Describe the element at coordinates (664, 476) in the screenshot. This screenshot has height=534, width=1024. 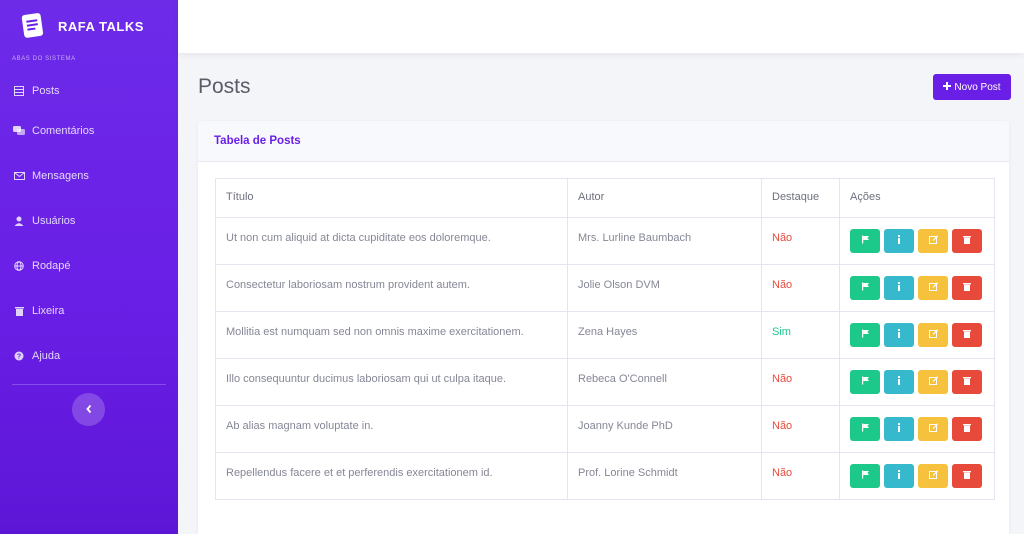
I see `post-author: Prof. Lorine Schmidt` at that location.